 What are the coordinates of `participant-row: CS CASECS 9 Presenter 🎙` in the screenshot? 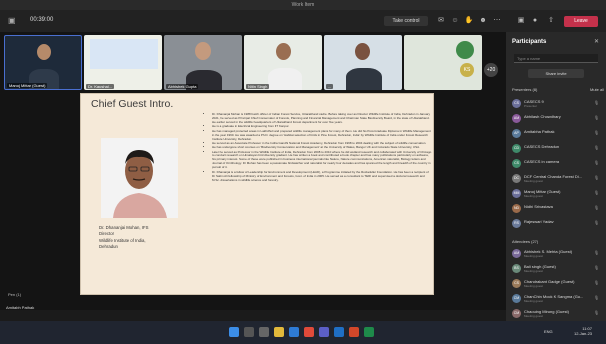 It's located at (556, 104).